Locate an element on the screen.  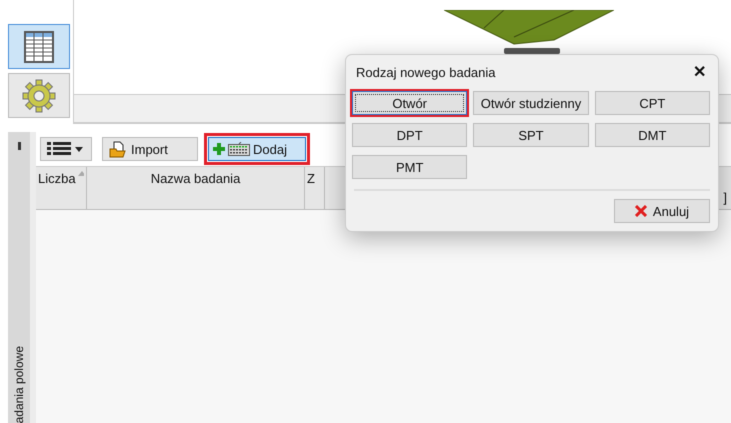
column-header: Nazwa badania is located at coordinates (196, 188).